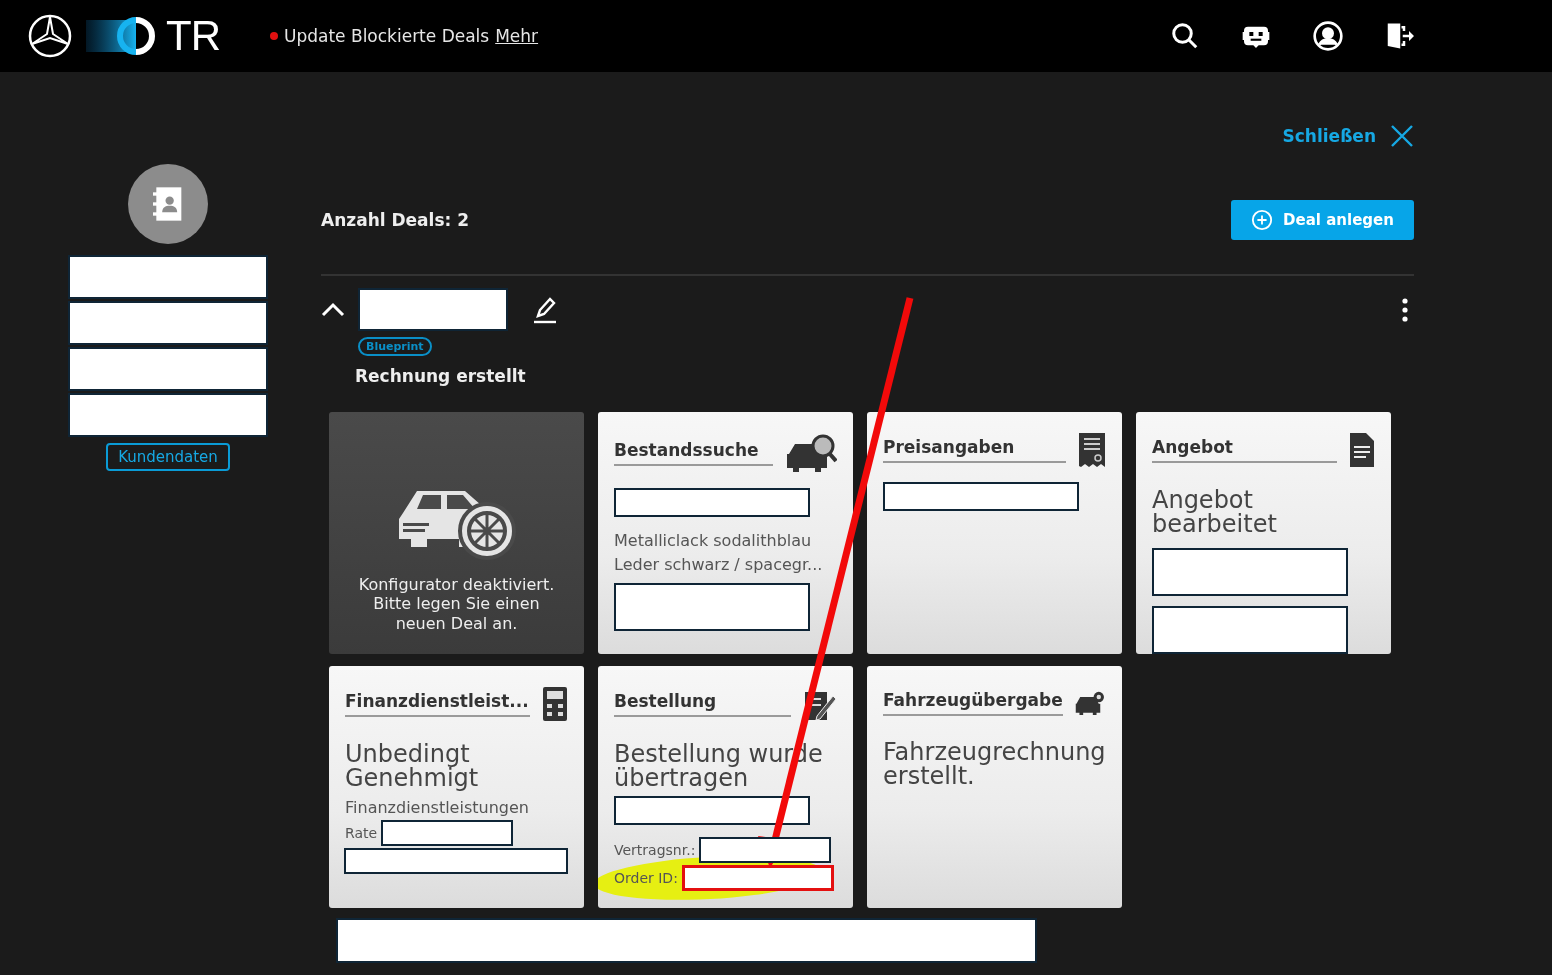 The image size is (1552, 975). I want to click on field-label: Order ID:, so click(646, 878).